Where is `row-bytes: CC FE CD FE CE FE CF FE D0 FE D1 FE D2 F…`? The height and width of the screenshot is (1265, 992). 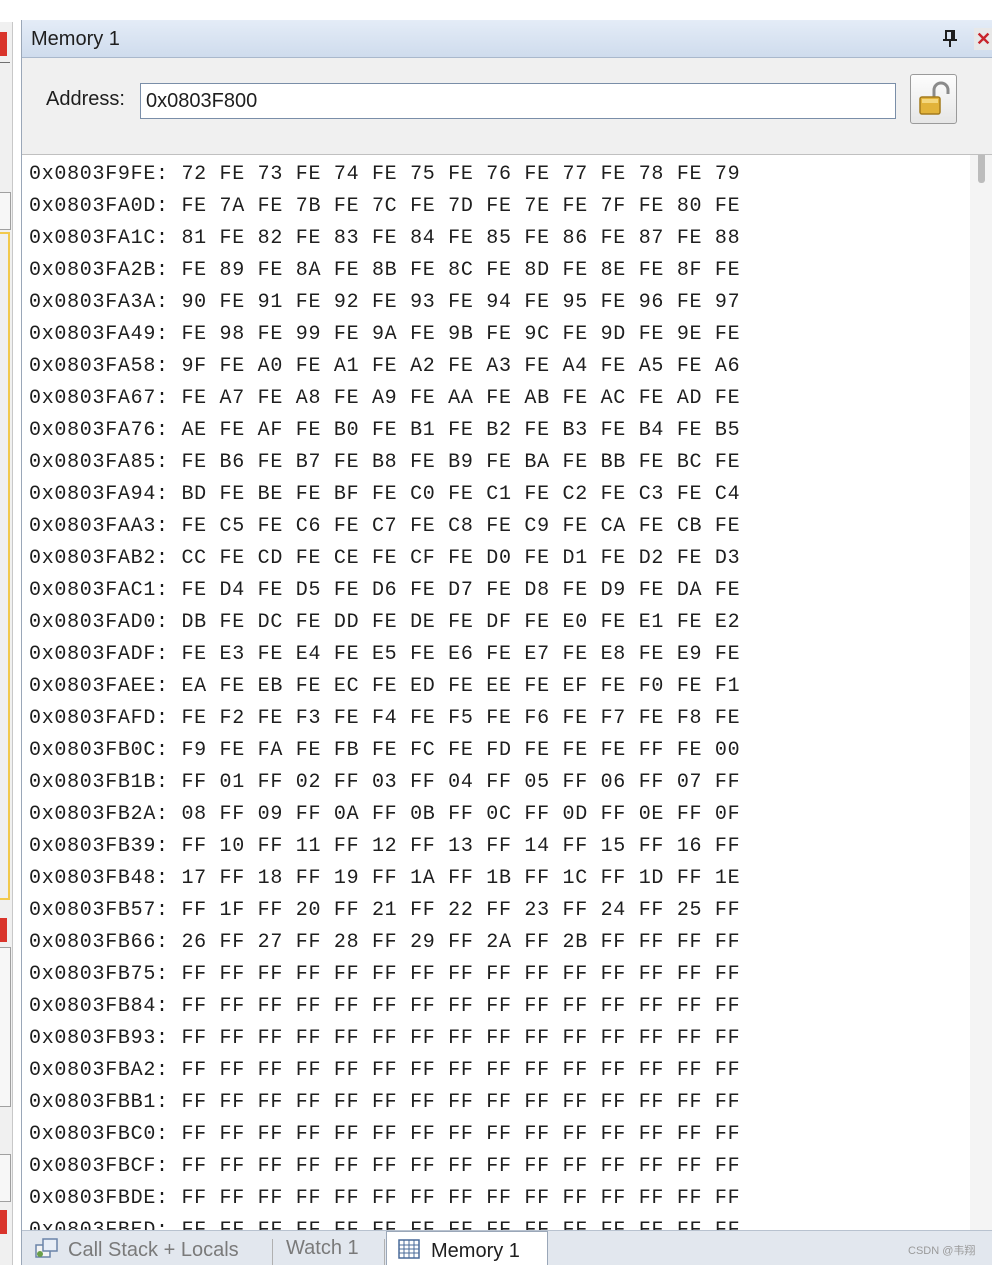
row-bytes: CC FE CD FE CE FE CF FE D0 FE D1 FE D2 F… is located at coordinates (461, 558).